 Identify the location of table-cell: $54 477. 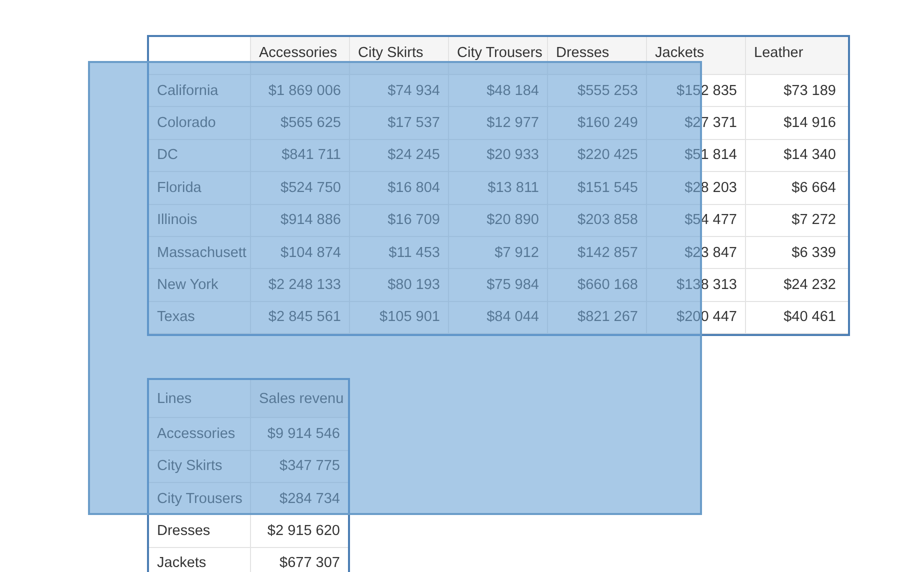
(695, 220).